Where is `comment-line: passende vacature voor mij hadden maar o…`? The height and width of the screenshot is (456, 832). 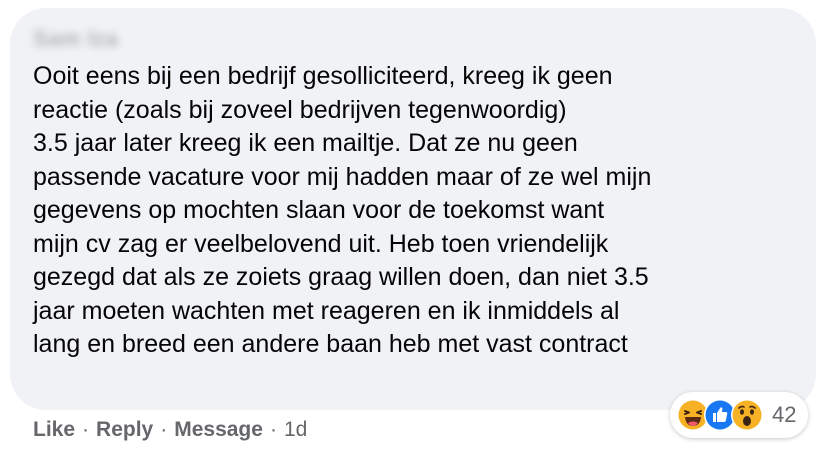
comment-line: passende vacature voor mij hadden maar o… is located at coordinates (342, 176).